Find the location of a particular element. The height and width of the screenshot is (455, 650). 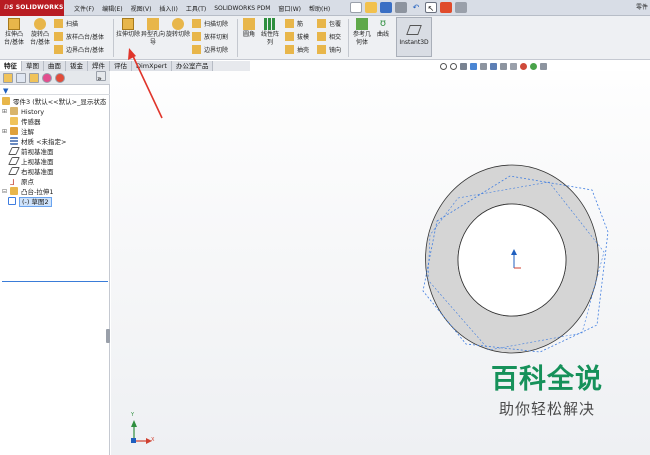

boundary-cut-icon is located at coordinates (196, 49).